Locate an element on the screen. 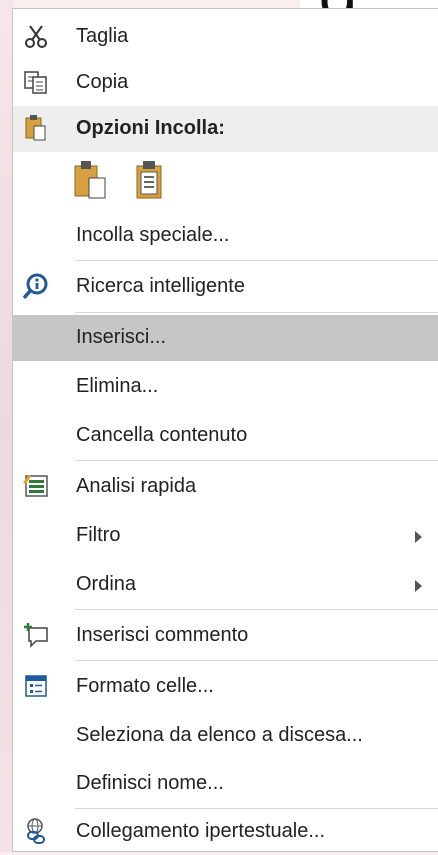  menu-item-quick-analysis: Analisi rapida is located at coordinates (225, 487).